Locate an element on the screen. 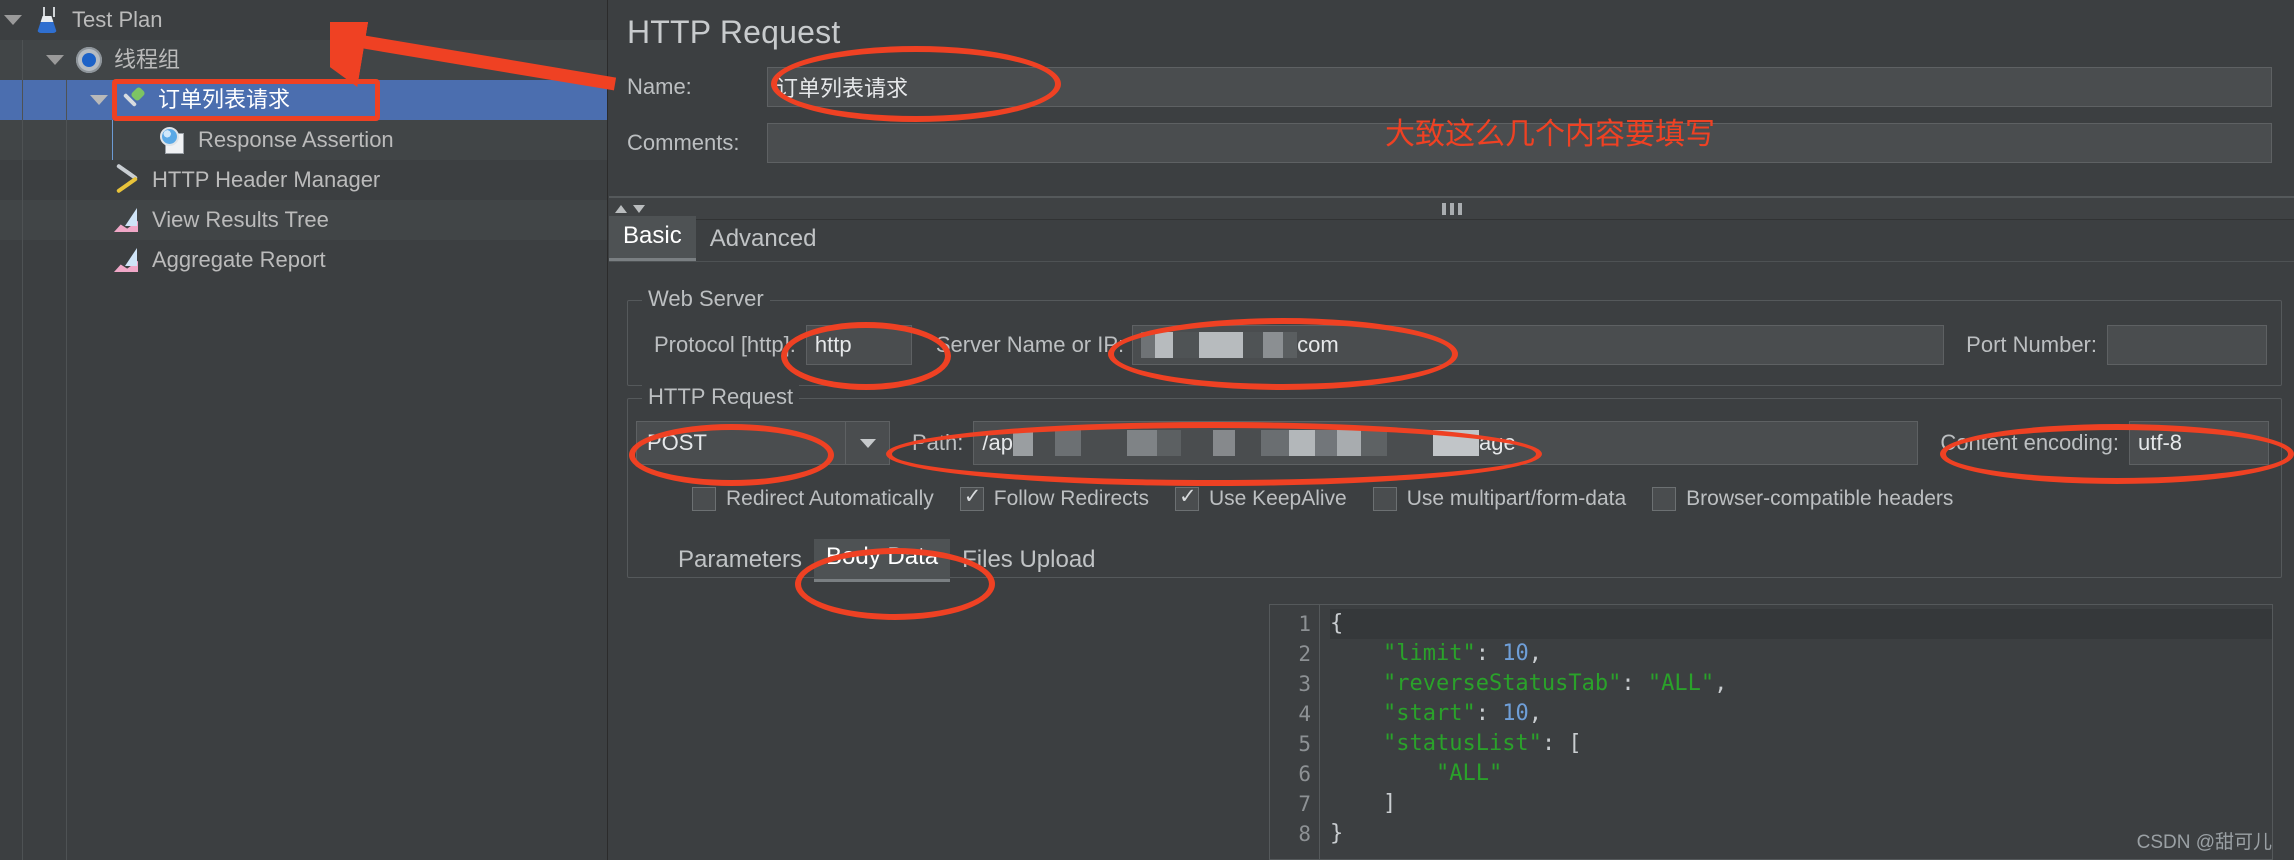 This screenshot has height=860, width=2294. checkbox-browser-compatible-headers: Browser-compatible headers is located at coordinates (1802, 499).